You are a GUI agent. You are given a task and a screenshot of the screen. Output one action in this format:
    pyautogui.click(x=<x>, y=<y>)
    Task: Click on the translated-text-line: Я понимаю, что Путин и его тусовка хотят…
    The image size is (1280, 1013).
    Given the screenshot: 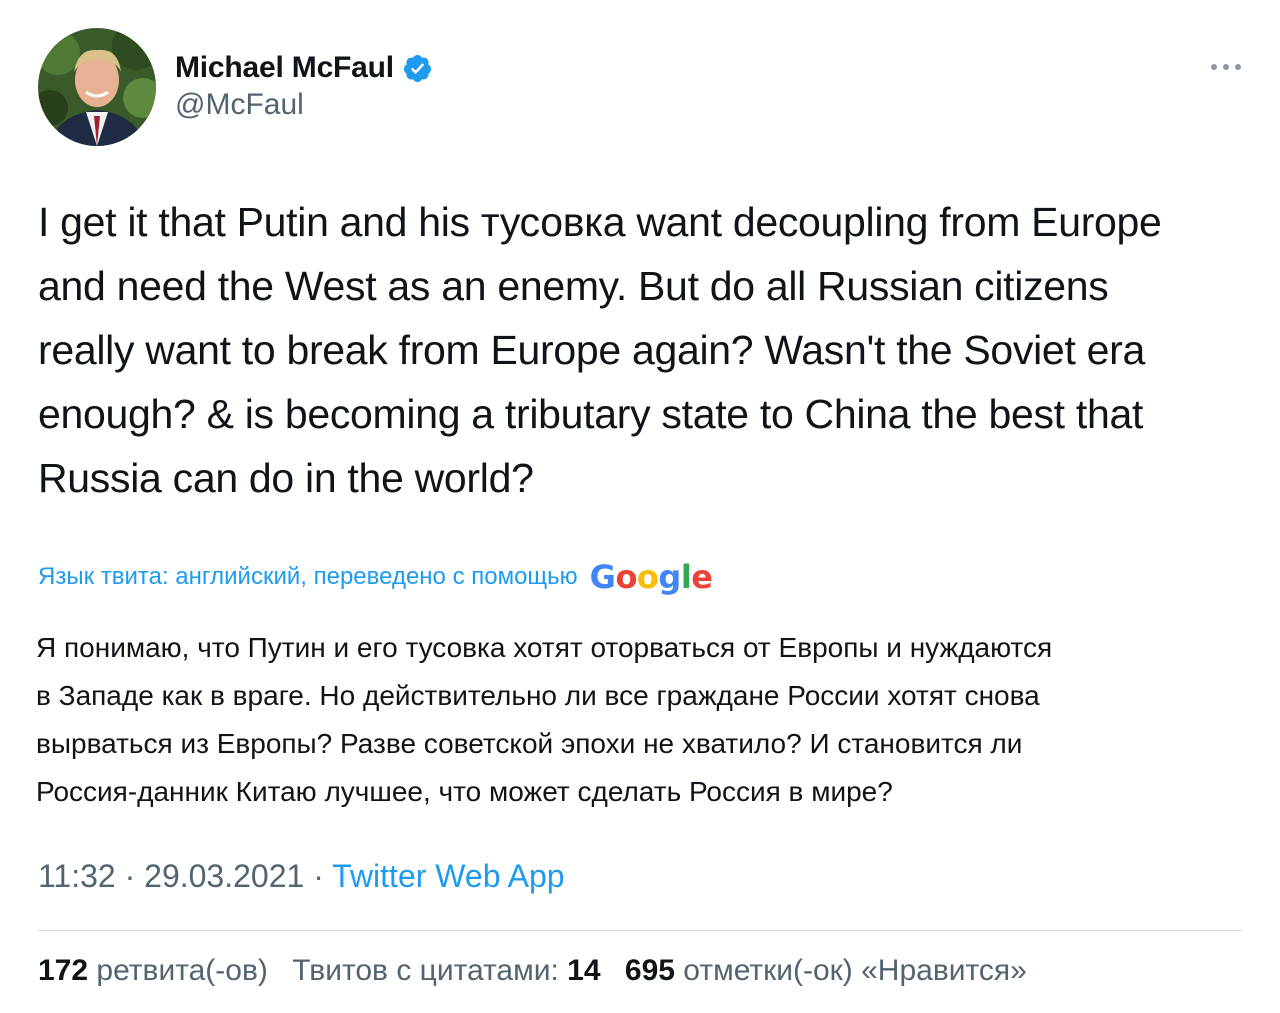 What is the action you would take?
    pyautogui.click(x=544, y=647)
    